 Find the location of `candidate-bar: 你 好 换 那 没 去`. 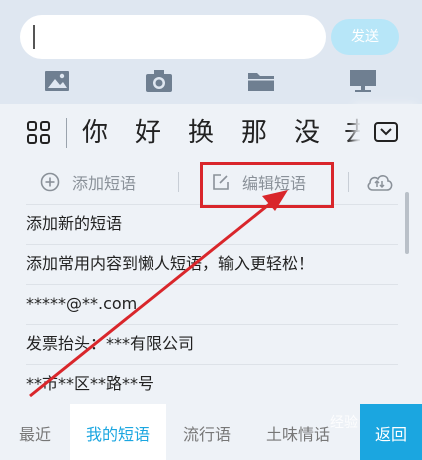

candidate-bar: 你 好 换 那 没 去 is located at coordinates (211, 133).